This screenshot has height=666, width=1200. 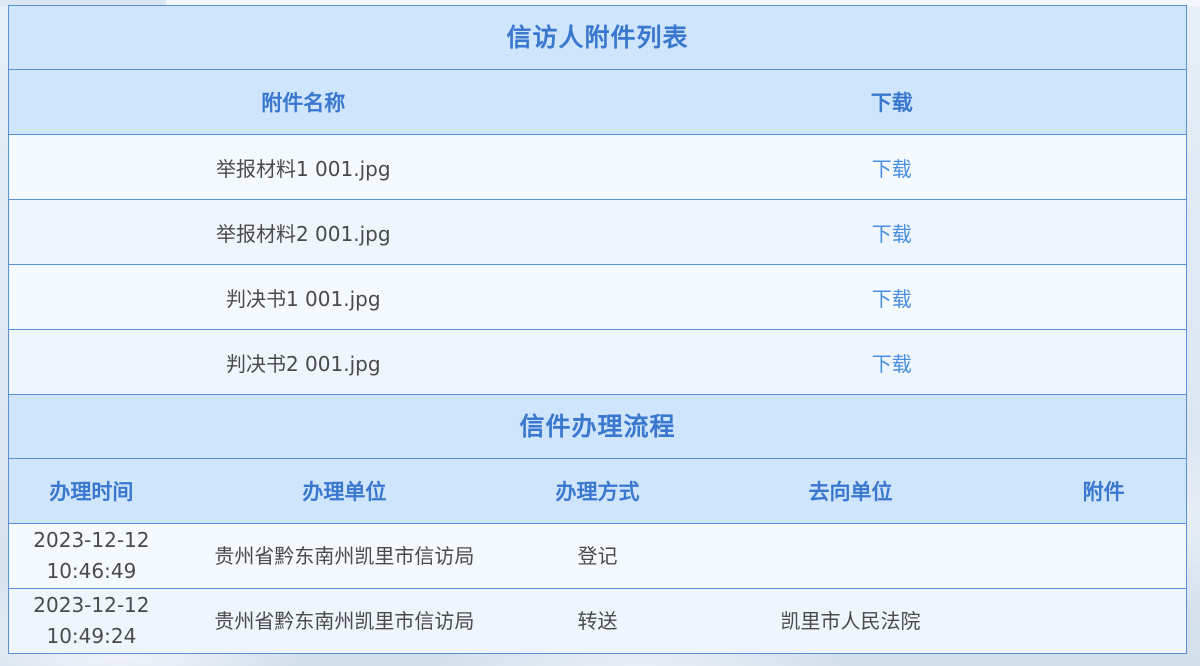 I want to click on process-header-row: 办理时间 办理单位 办理方式 去向单位 附件, so click(x=597, y=491).